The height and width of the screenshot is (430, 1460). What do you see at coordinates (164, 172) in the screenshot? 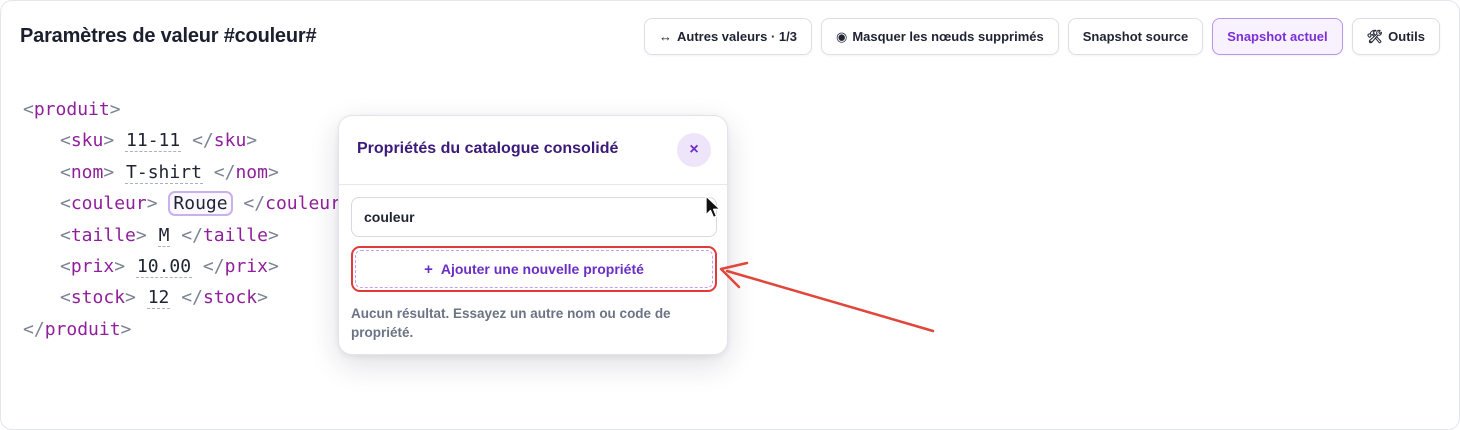
I see `xml-value: T-shirt` at bounding box center [164, 172].